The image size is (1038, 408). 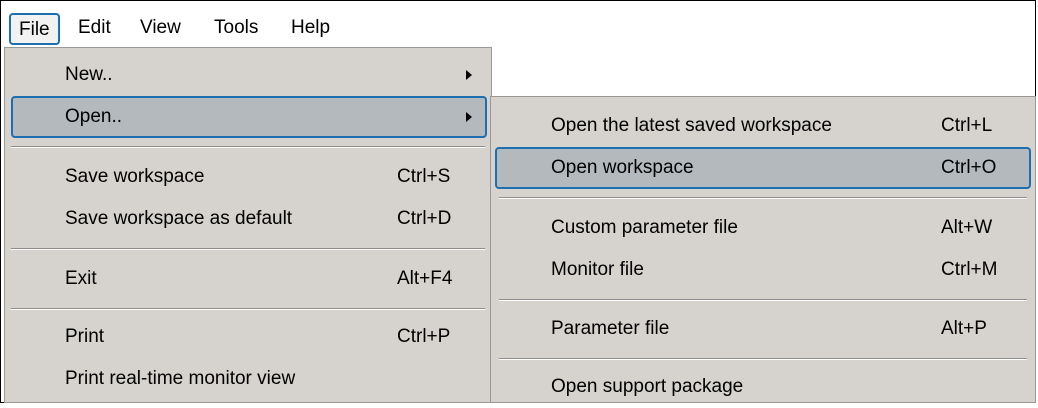 What do you see at coordinates (249, 117) in the screenshot?
I see `menu-item-open: Open..` at bounding box center [249, 117].